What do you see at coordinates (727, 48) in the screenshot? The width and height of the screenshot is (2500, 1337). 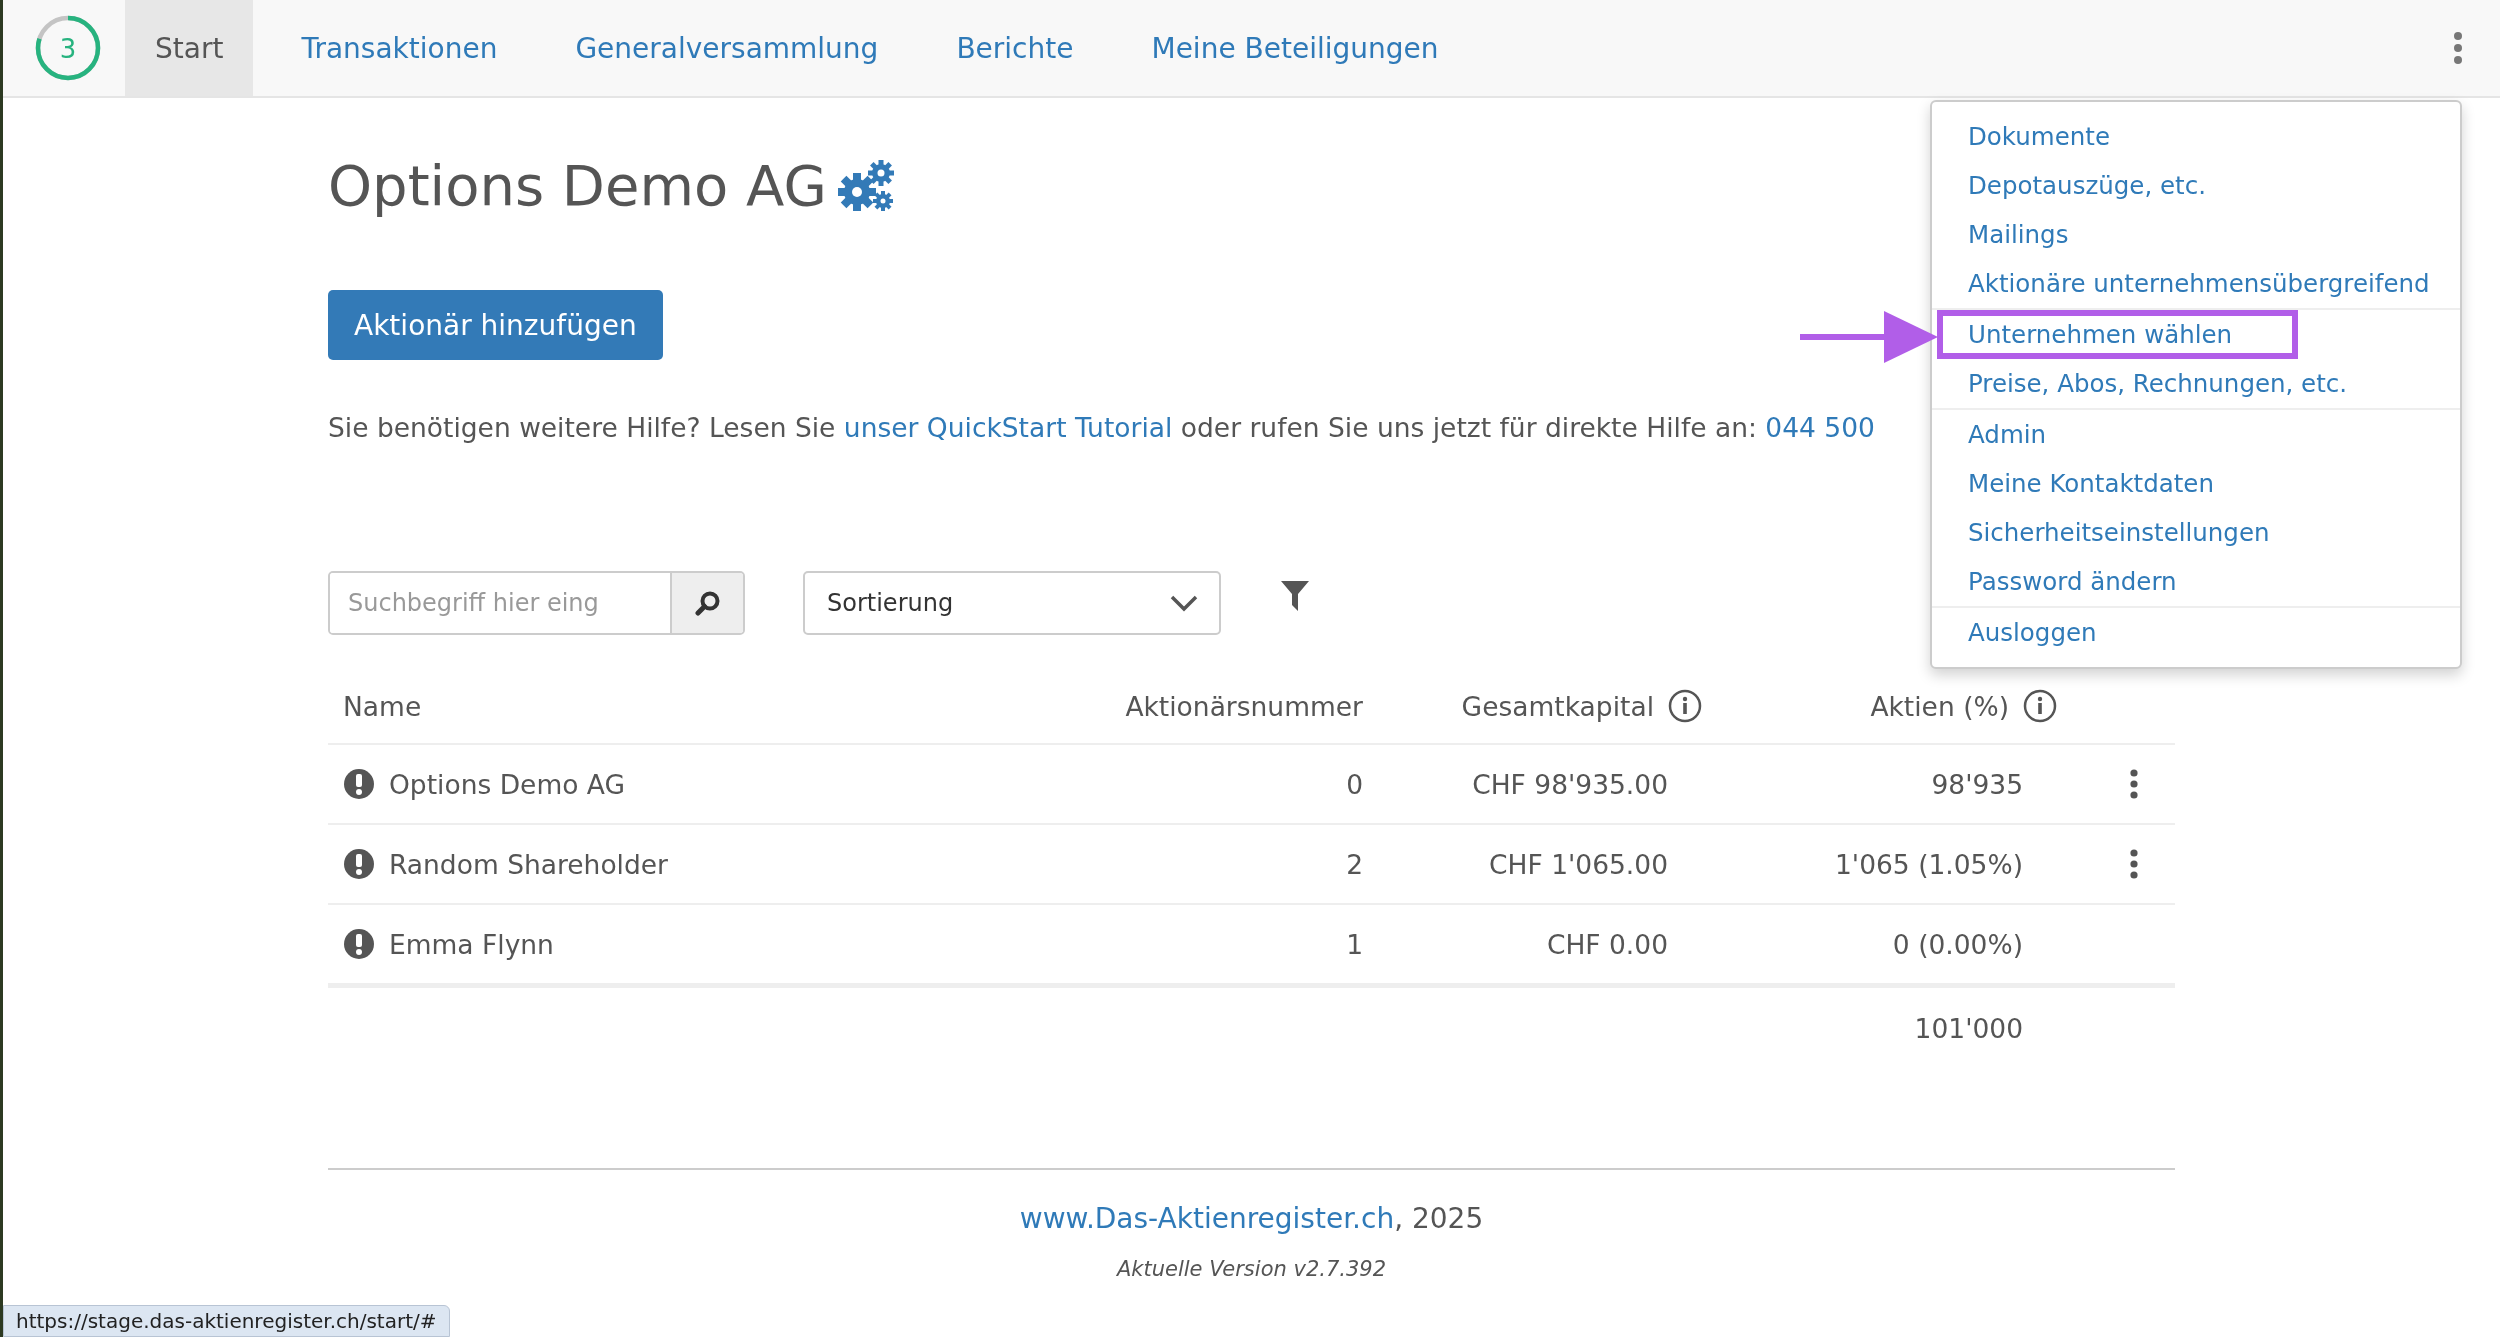 I see `nav-tab: Generalversammlung` at bounding box center [727, 48].